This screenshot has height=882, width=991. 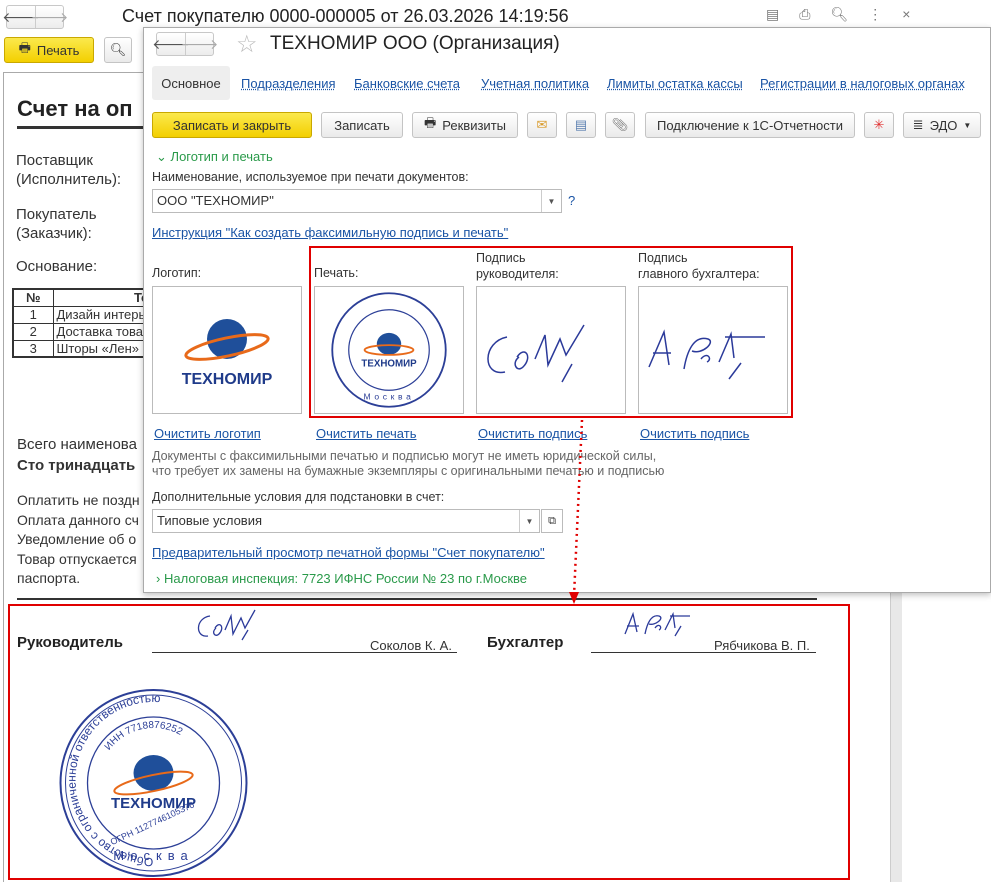 What do you see at coordinates (221, 156) in the screenshot?
I see `section-label: Логотип и печать` at bounding box center [221, 156].